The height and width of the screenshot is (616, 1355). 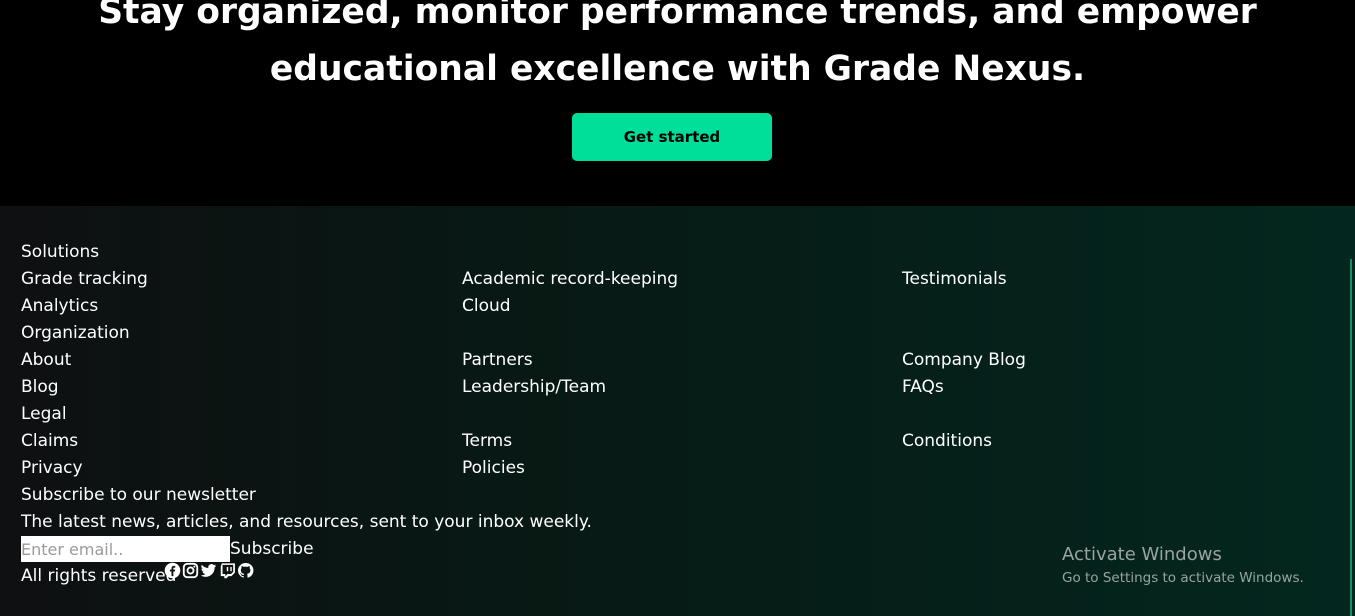 What do you see at coordinates (272, 549) in the screenshot?
I see `subscribe-button: Subscribe` at bounding box center [272, 549].